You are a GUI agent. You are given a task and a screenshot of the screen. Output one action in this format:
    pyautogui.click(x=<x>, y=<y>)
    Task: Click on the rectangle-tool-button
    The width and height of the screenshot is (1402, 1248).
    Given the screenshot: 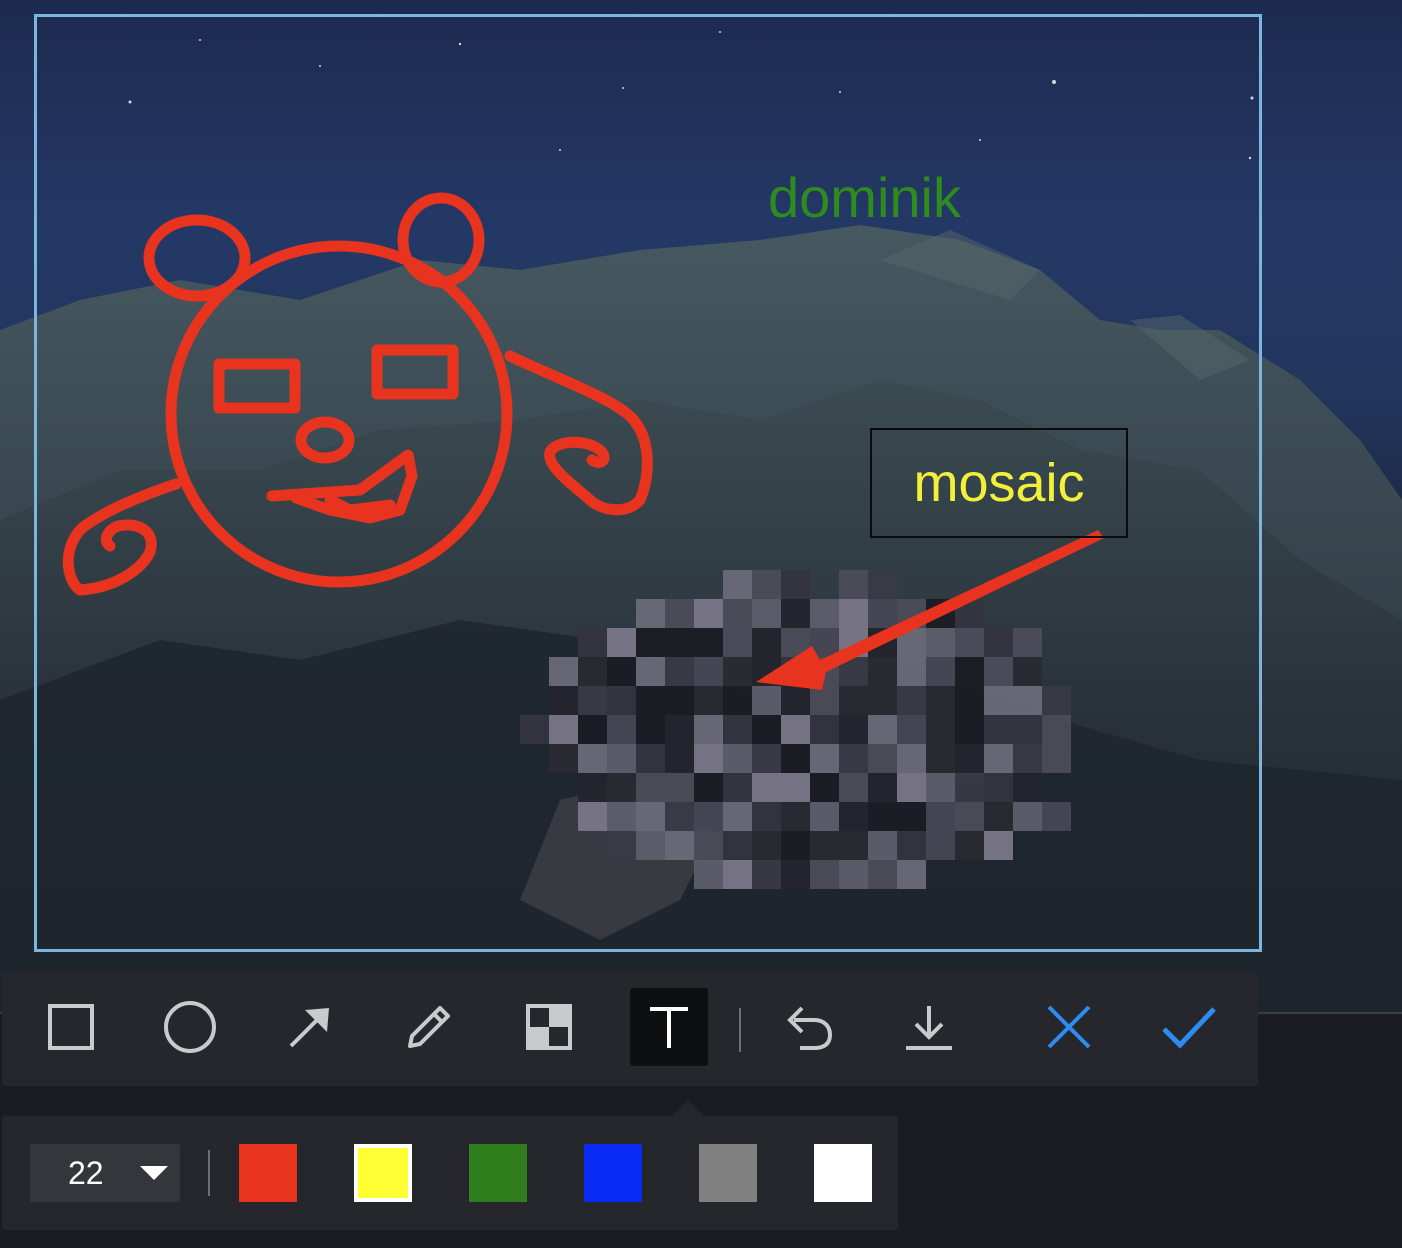 What is the action you would take?
    pyautogui.click(x=71, y=1027)
    